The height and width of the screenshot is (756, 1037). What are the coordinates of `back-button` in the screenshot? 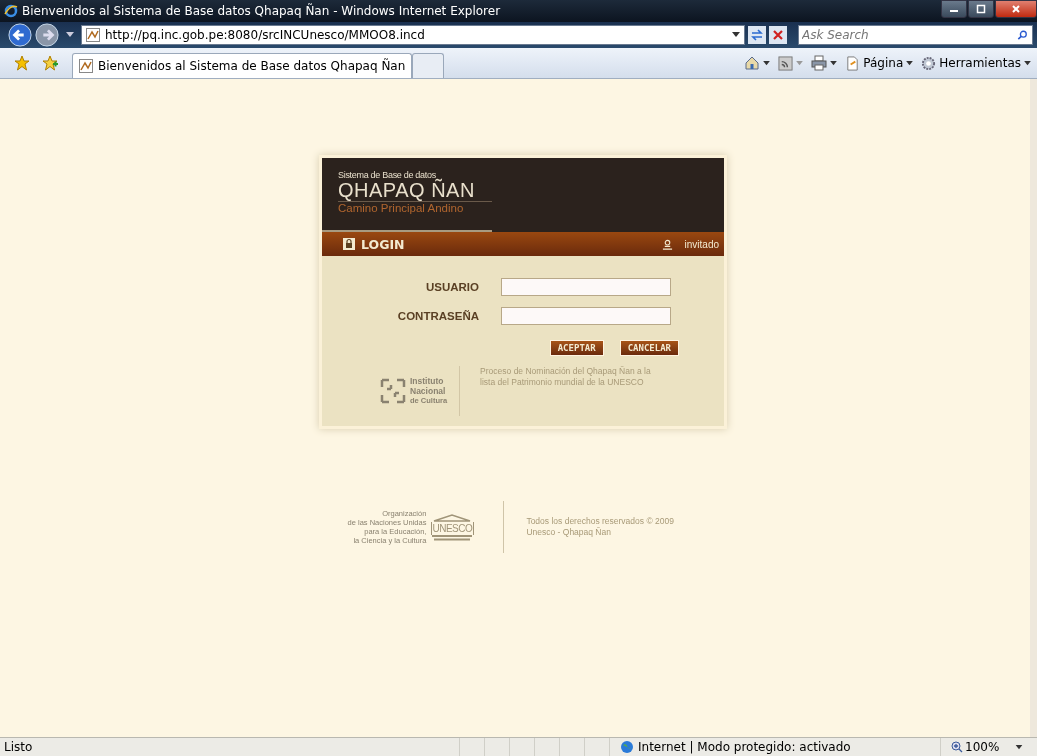 It's located at (20, 35).